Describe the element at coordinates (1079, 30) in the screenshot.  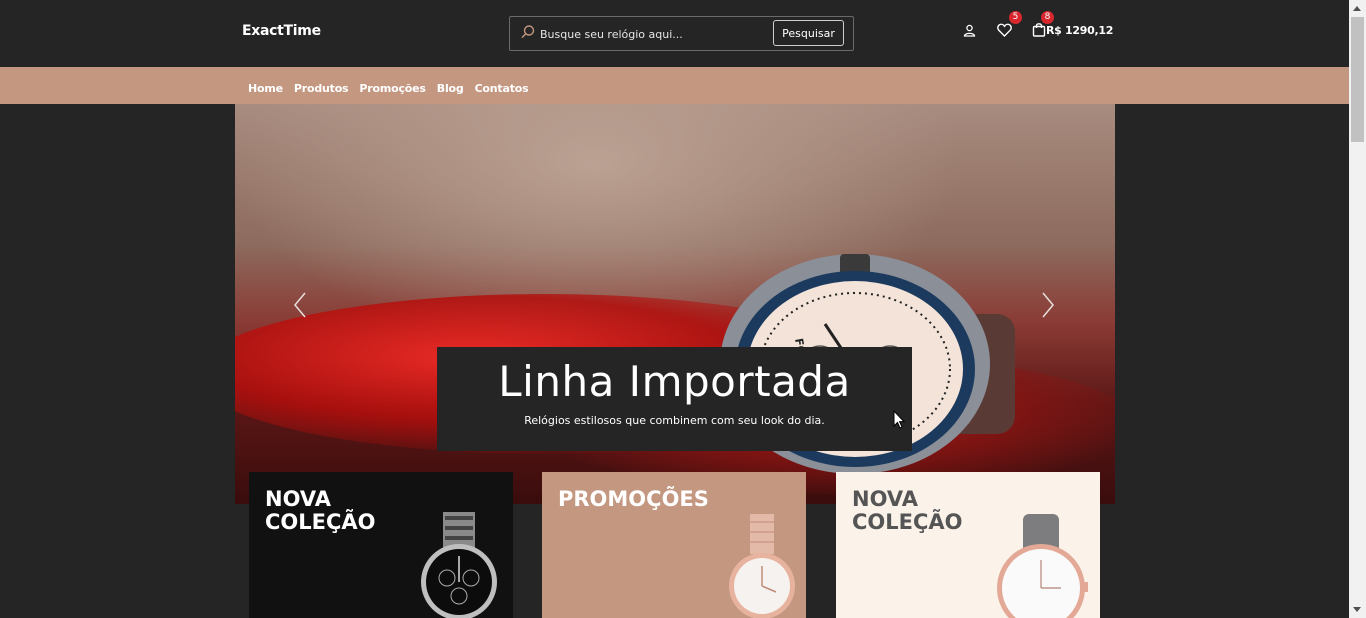
I see `cart-total: R$ 1290,12` at that location.